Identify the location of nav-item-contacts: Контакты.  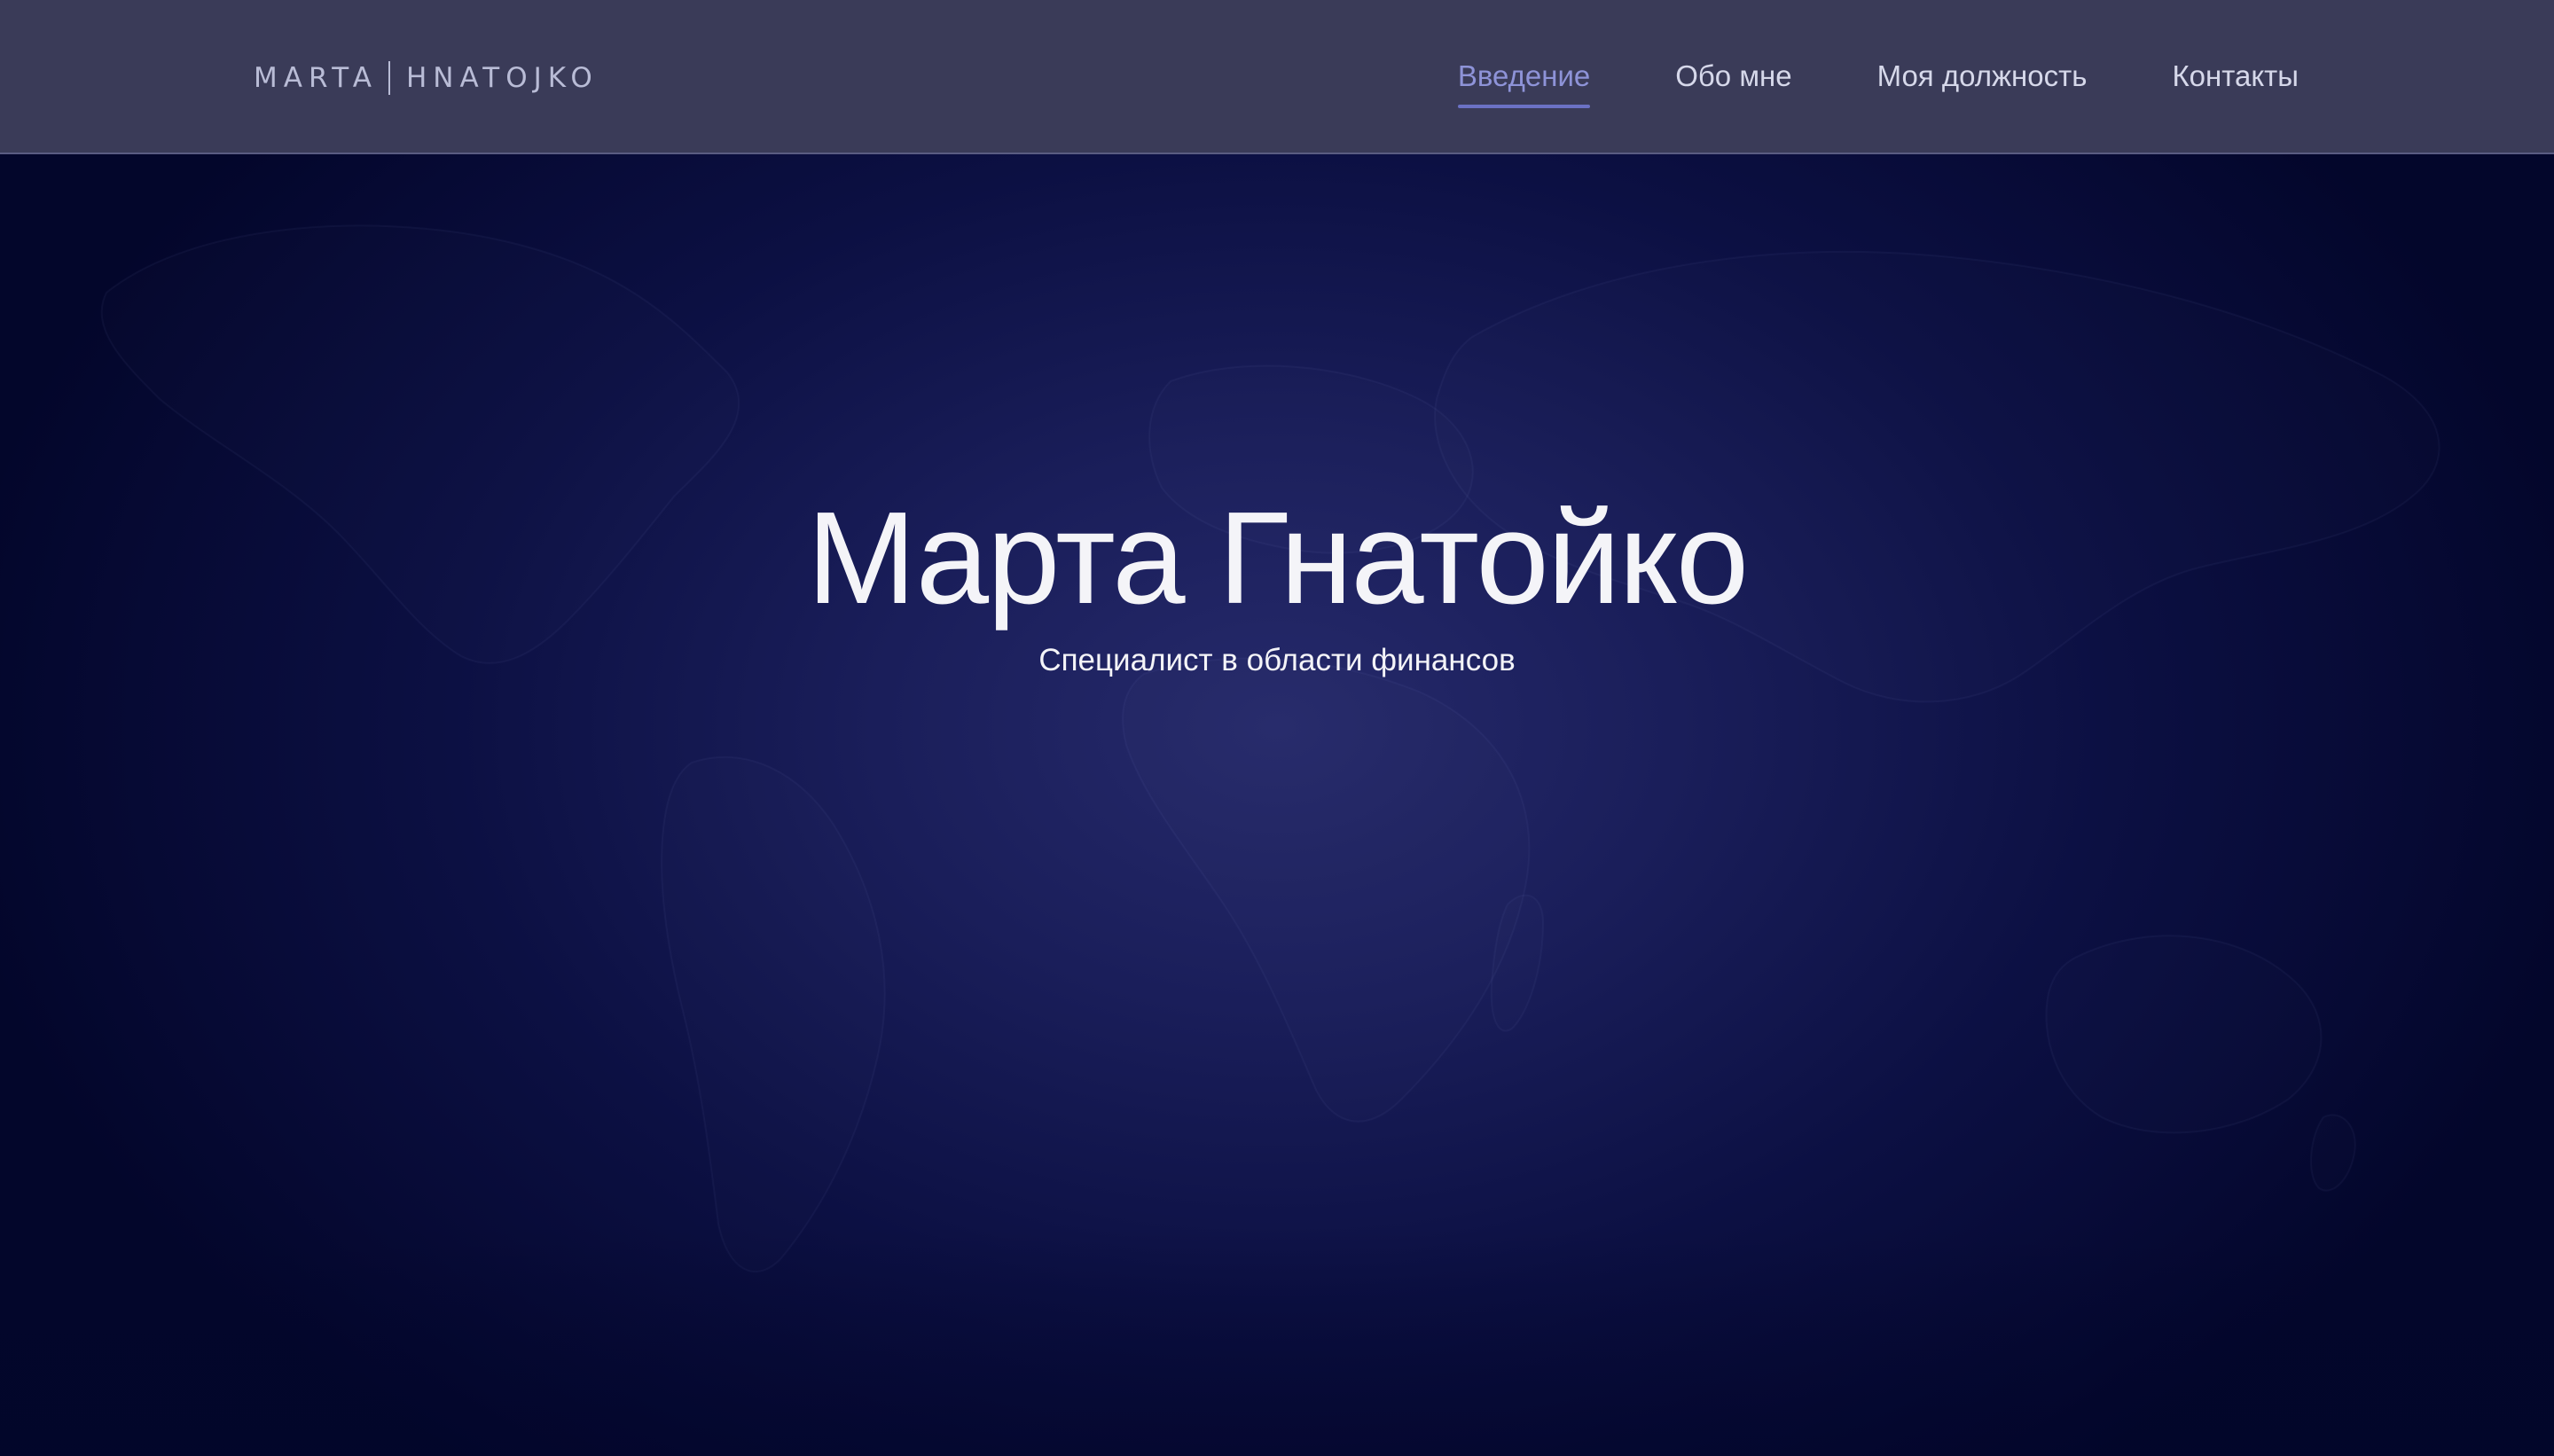
(2235, 76).